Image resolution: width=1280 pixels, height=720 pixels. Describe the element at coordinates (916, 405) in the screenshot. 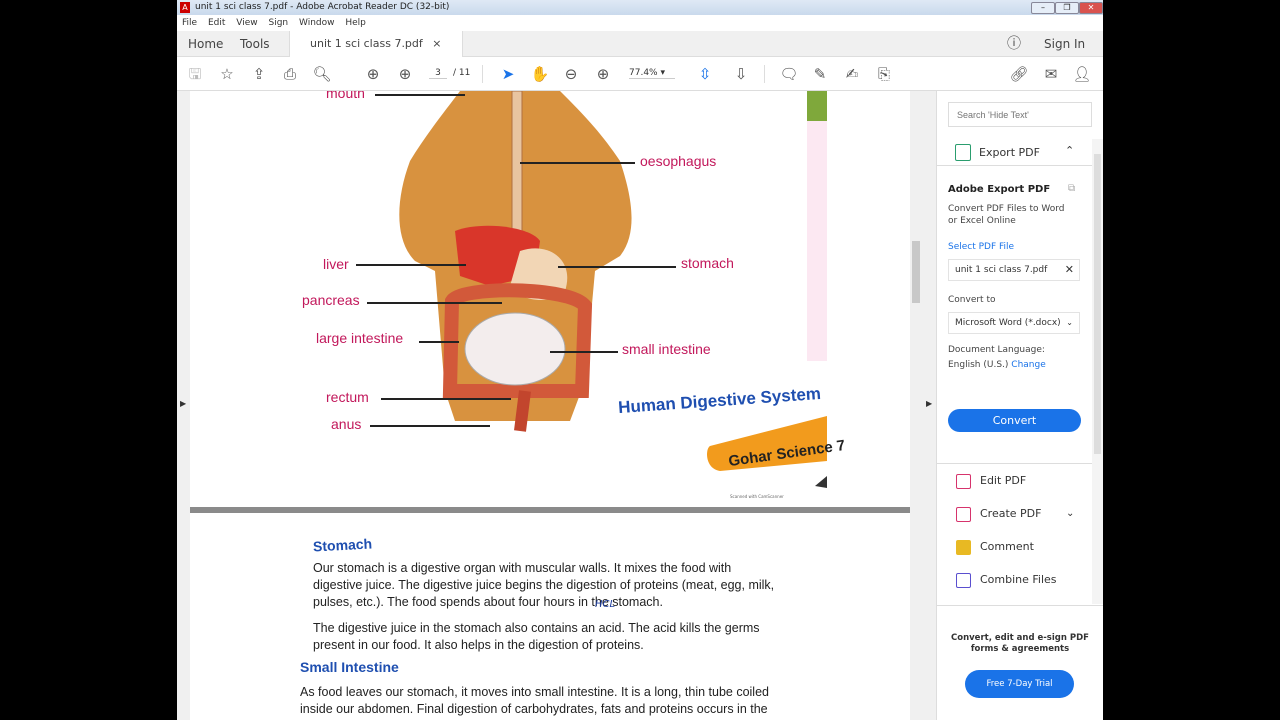

I see `document-scrollbar` at that location.